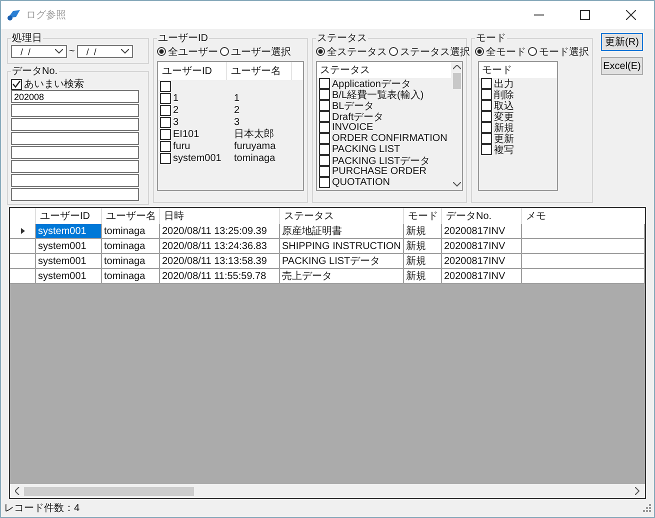  Describe the element at coordinates (14, 15) in the screenshot. I see `app-icon` at that location.